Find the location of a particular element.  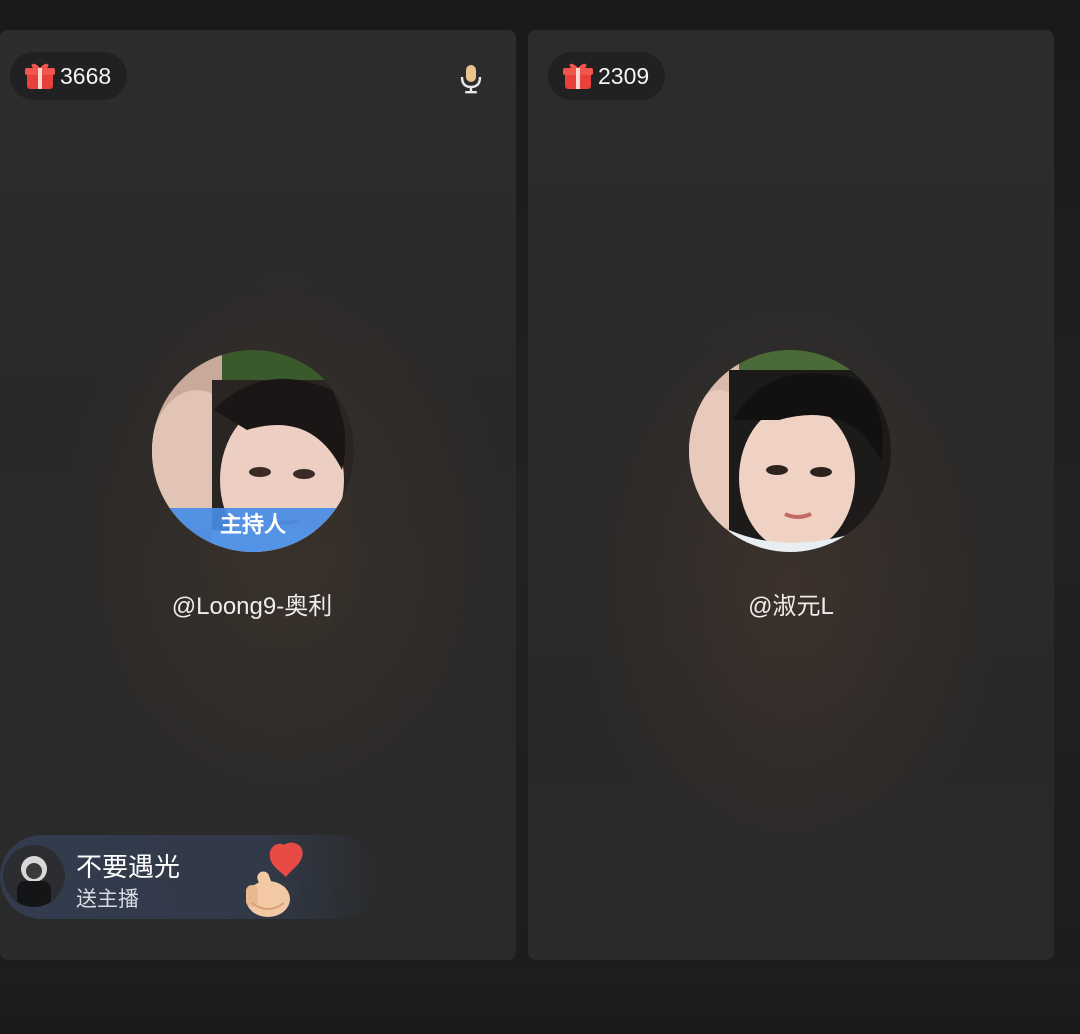

gift-count: 3668 is located at coordinates (86, 75).